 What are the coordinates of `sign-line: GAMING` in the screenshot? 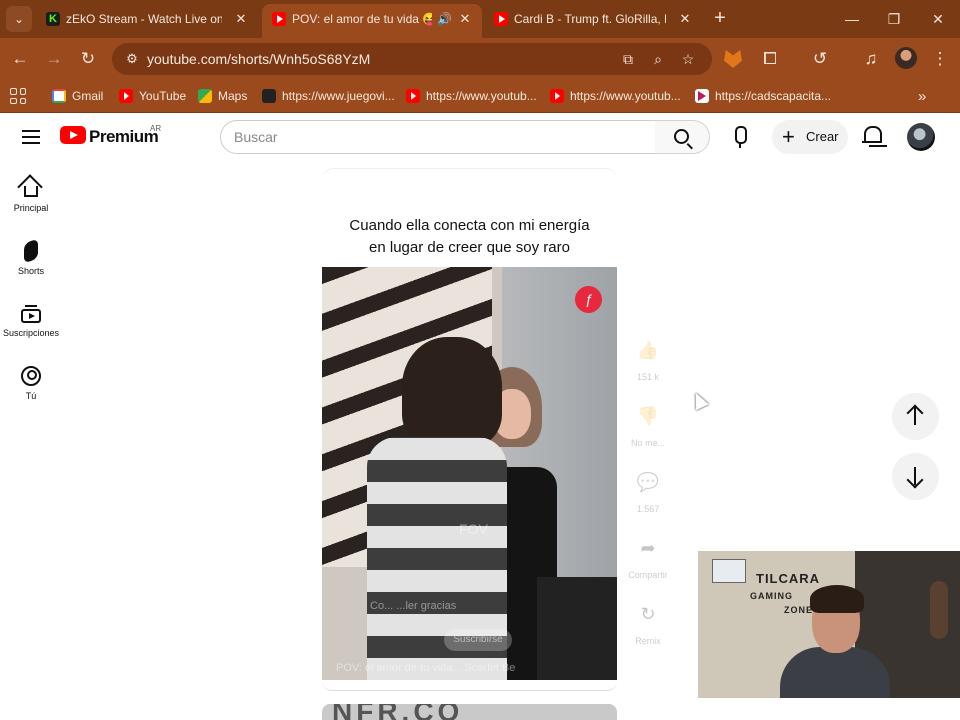 It's located at (771, 596).